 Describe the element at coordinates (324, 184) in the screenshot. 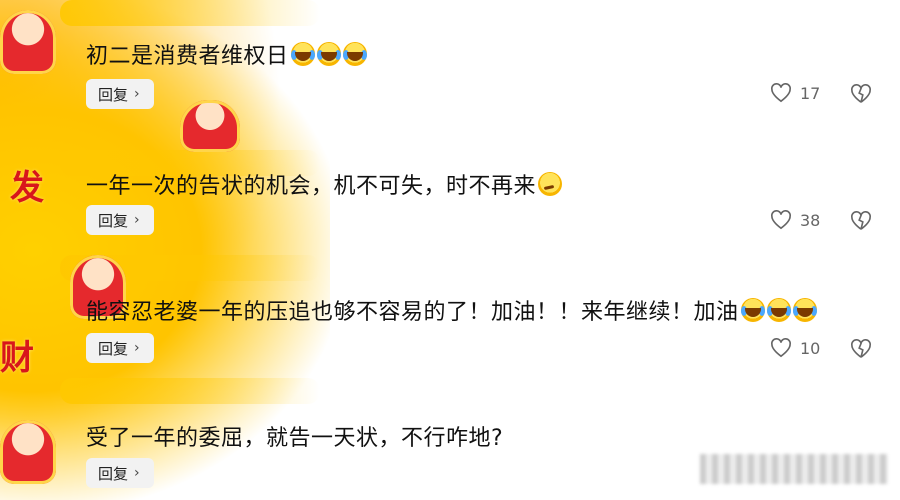

I see `comment-text: 一年一次的告状的机会，机不可失，时不再来` at that location.